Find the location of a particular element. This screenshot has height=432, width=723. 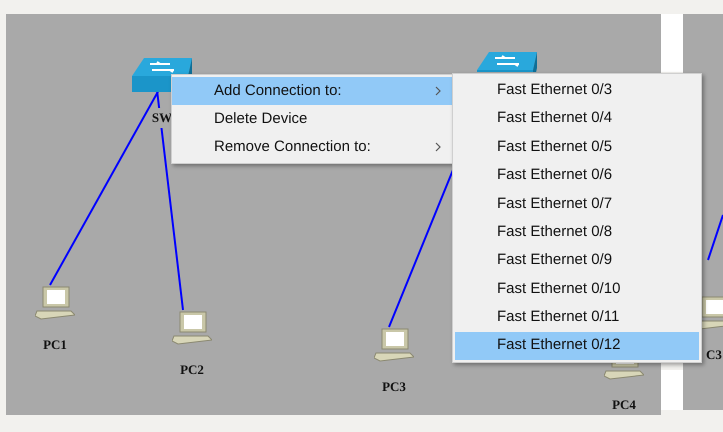

menu-item: Fast Ethernet 0/7 is located at coordinates (577, 204).